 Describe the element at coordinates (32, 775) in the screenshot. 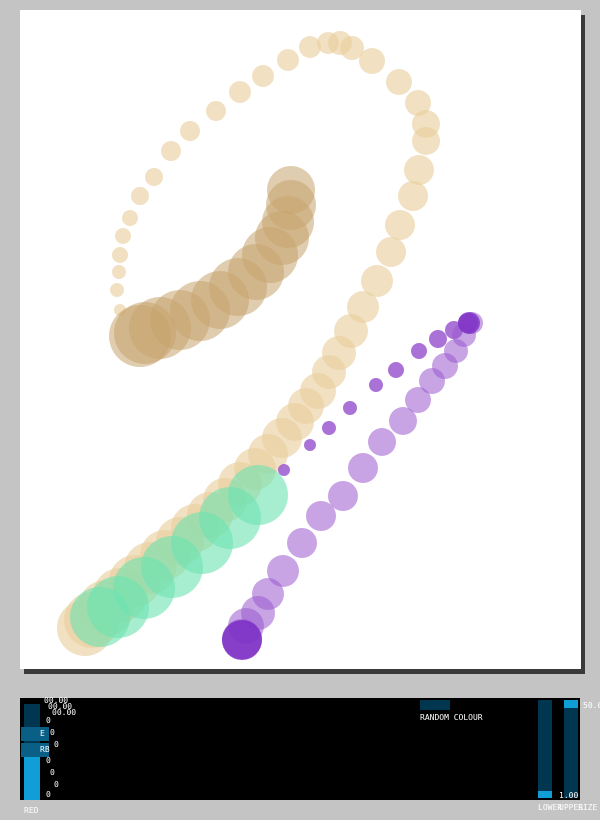

I see `red-slider-fill` at that location.